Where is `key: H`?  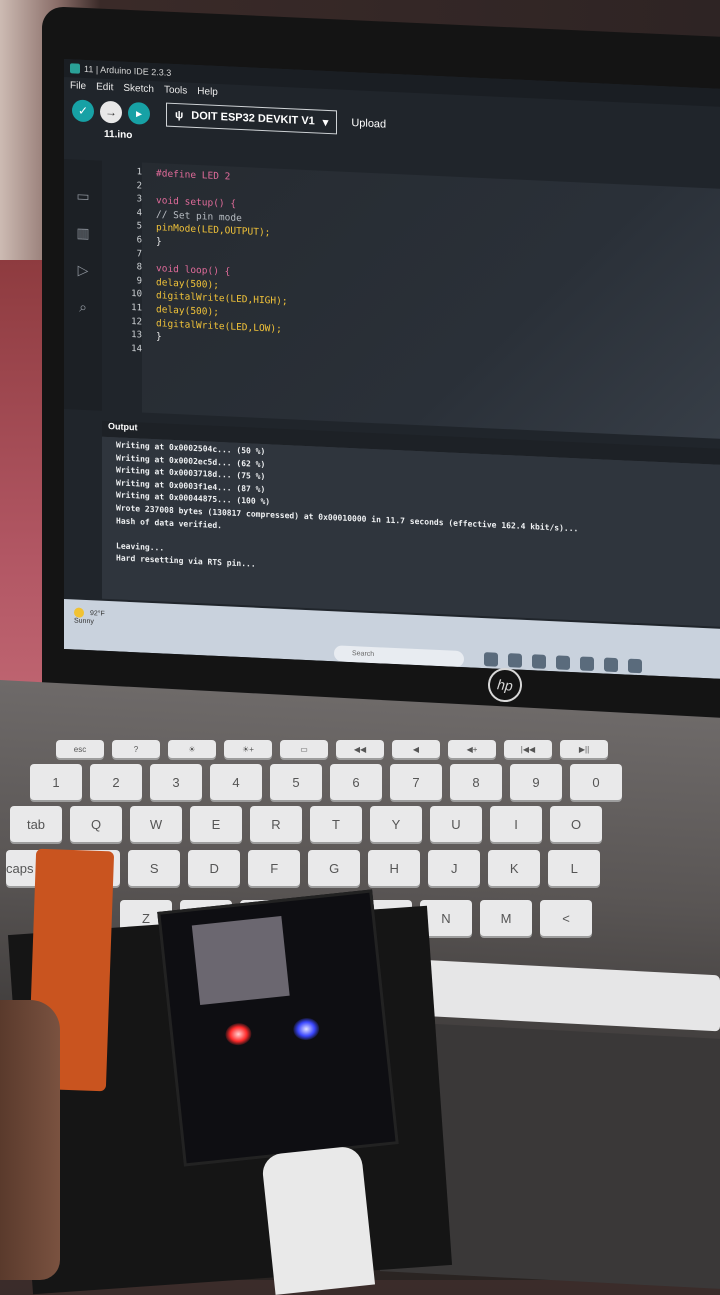 key: H is located at coordinates (394, 868).